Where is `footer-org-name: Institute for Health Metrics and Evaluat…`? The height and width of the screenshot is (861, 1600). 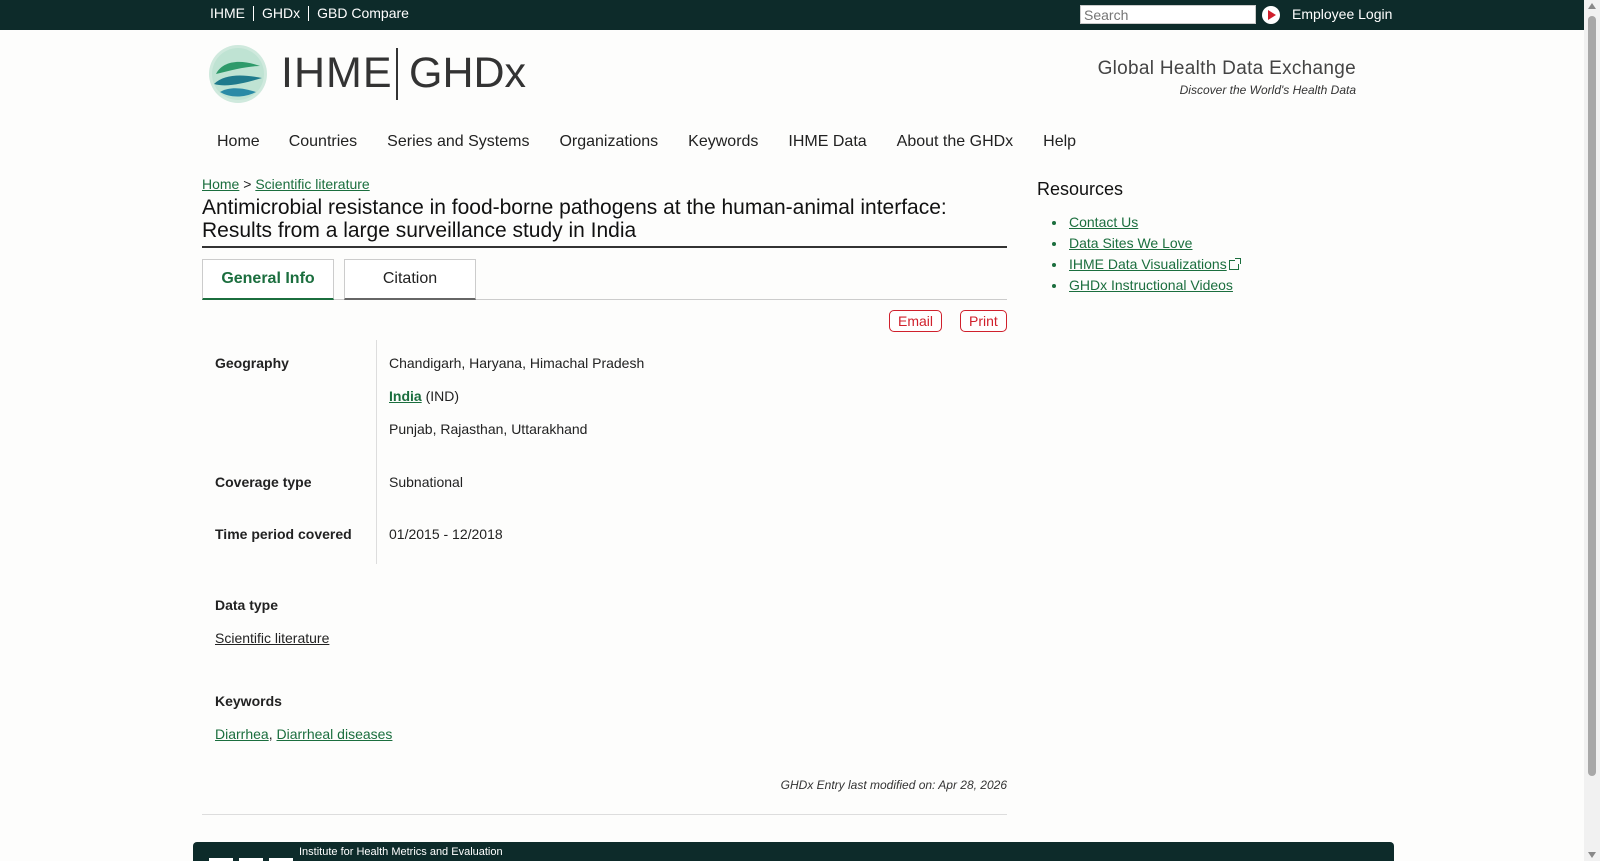 footer-org-name: Institute for Health Metrics and Evaluat… is located at coordinates (401, 852).